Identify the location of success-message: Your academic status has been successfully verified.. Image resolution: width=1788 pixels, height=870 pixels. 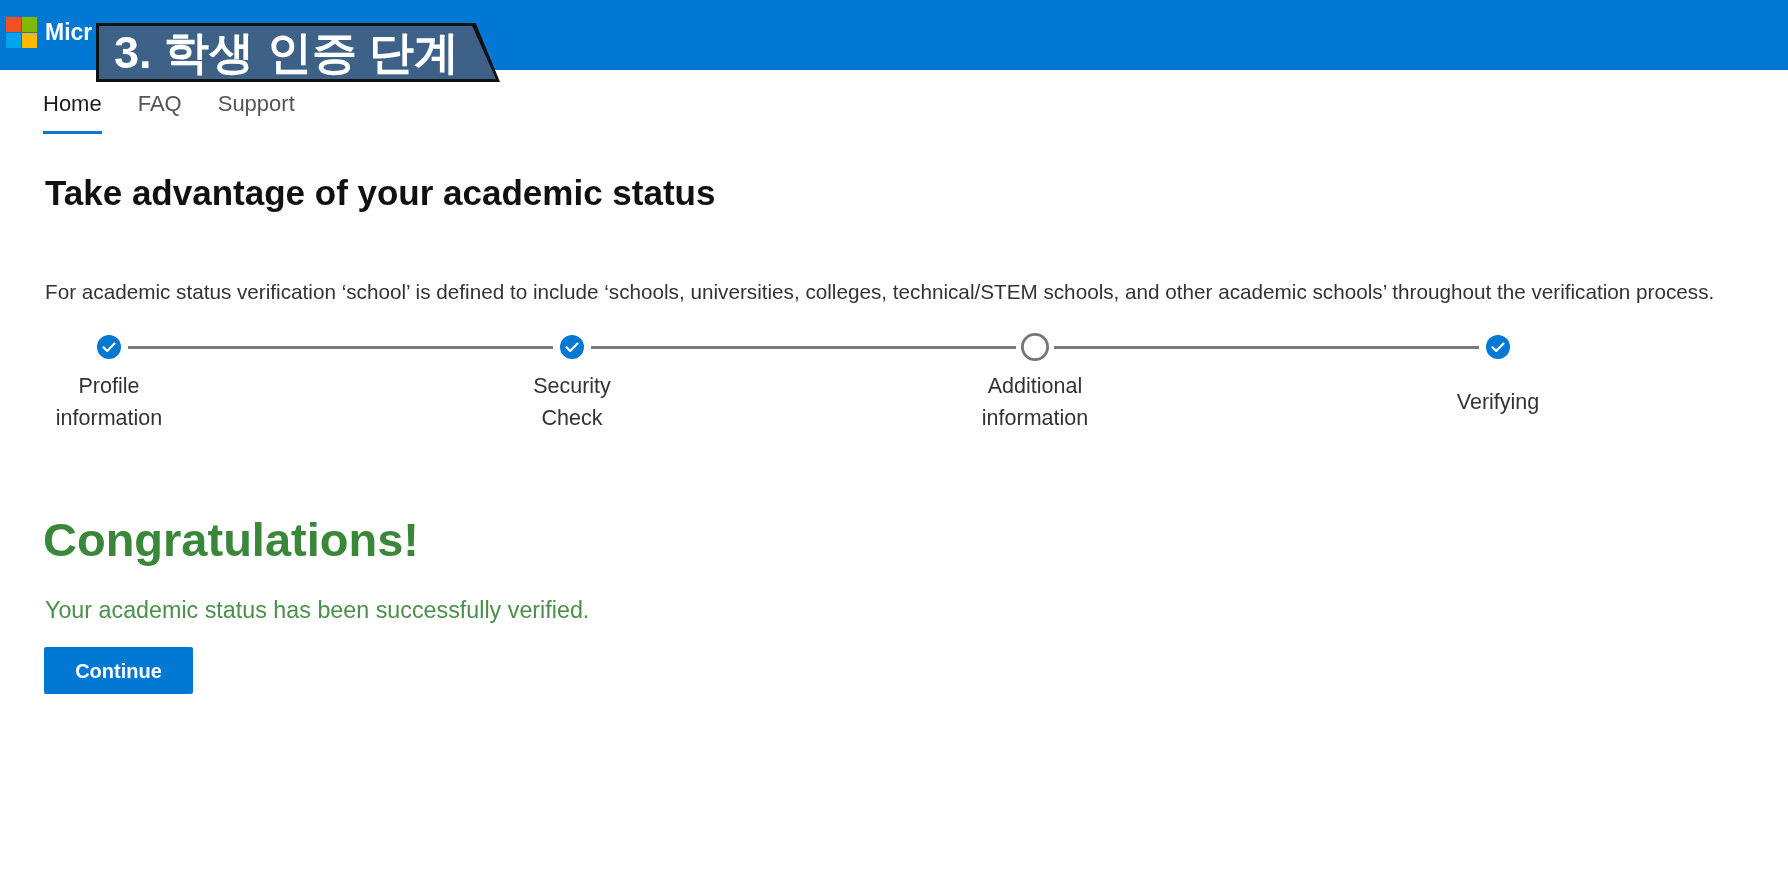
(317, 610).